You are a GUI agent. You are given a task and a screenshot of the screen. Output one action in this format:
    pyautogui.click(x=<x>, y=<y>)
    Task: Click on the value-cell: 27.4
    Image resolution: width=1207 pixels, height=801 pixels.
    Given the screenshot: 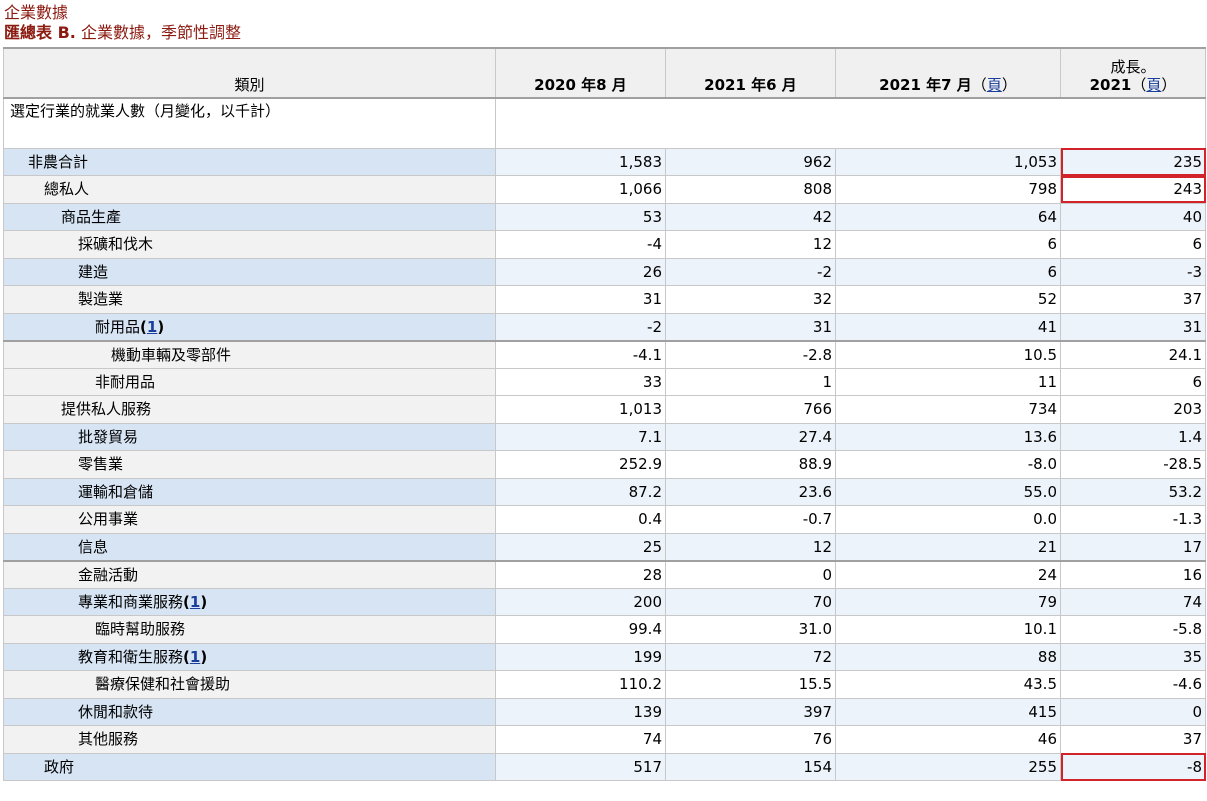 What is the action you would take?
    pyautogui.click(x=750, y=436)
    